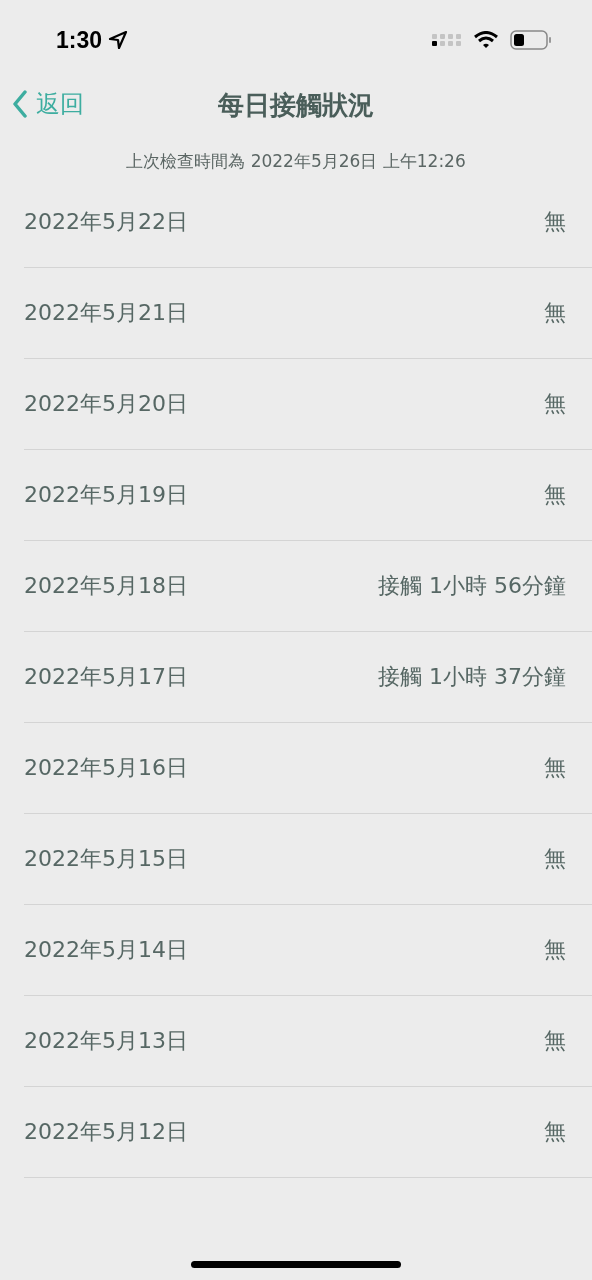 The height and width of the screenshot is (1280, 592). Describe the element at coordinates (296, 161) in the screenshot. I see `last-checked-text: 上次檢查時間為 2022年5月26日 上午12:26` at that location.